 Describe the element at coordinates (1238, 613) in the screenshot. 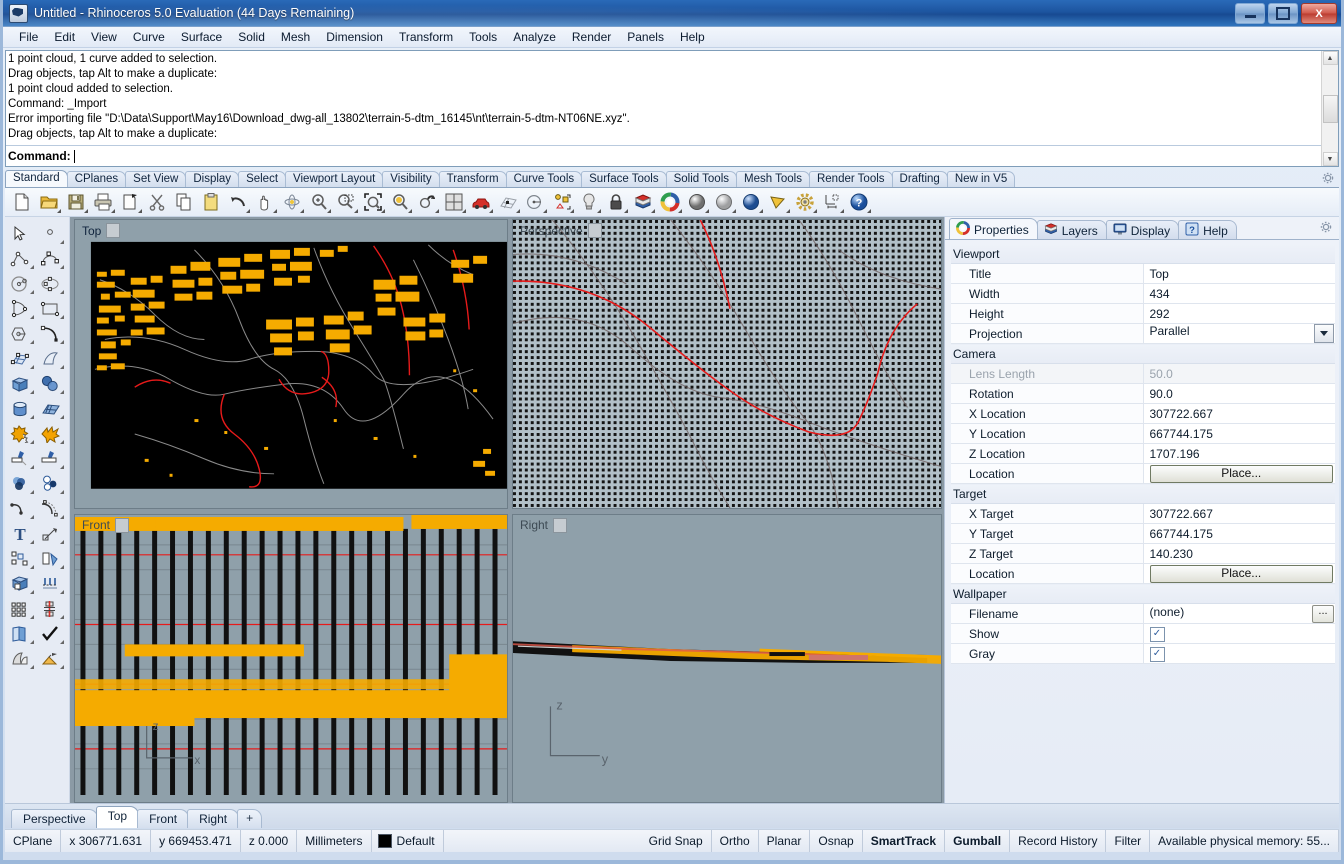

I see `wallpaper-filename-cell: ... (none)` at that location.